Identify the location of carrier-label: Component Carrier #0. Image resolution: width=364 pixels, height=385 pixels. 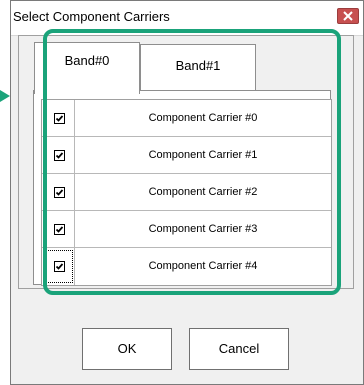
(203, 118).